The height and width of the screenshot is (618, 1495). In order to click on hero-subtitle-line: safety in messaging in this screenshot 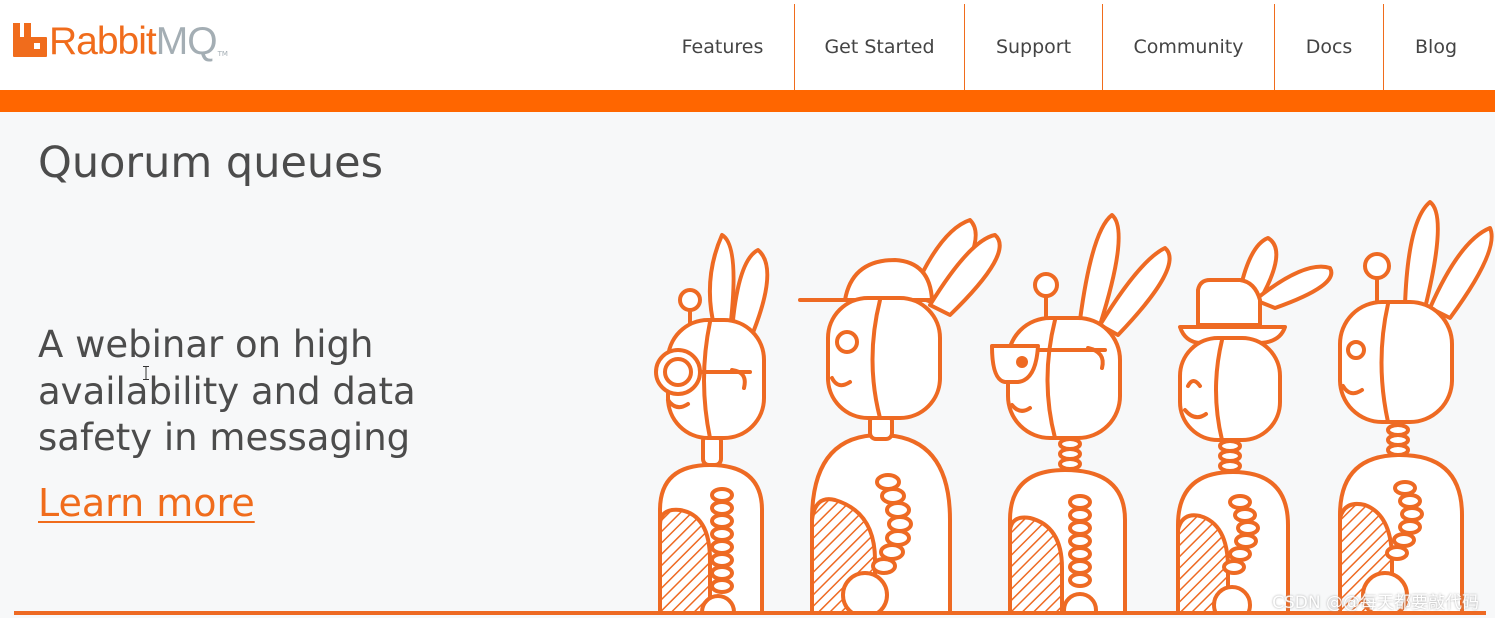, I will do `click(224, 437)`.